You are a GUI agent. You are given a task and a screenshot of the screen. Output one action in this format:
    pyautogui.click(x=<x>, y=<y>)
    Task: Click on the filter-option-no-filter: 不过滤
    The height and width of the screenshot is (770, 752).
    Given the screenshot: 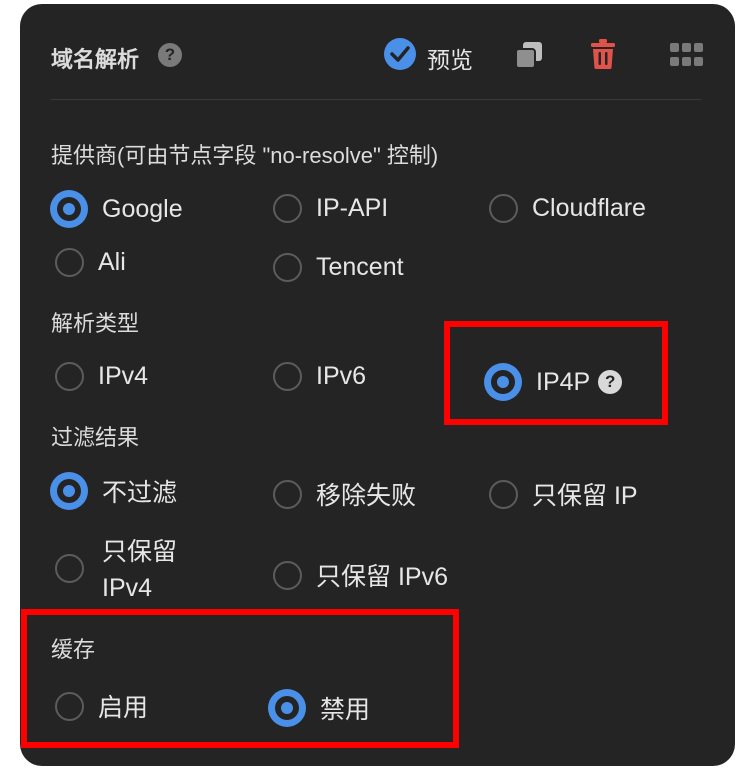 What is the action you would take?
    pyautogui.click(x=113, y=491)
    